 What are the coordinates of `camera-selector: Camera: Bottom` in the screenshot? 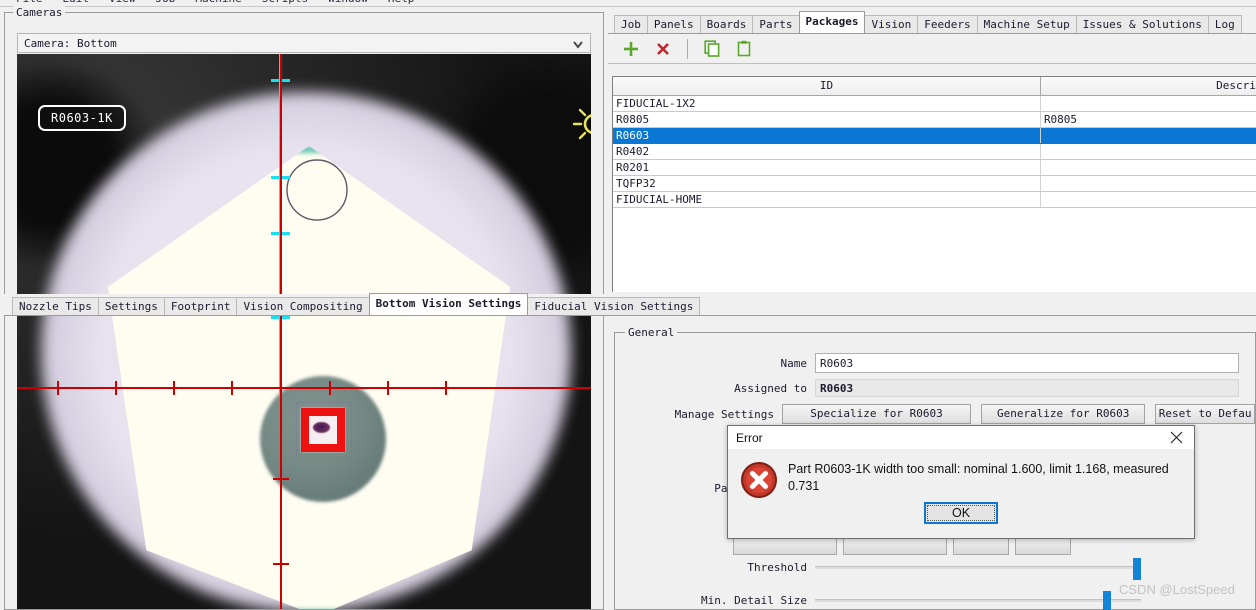 It's located at (304, 43).